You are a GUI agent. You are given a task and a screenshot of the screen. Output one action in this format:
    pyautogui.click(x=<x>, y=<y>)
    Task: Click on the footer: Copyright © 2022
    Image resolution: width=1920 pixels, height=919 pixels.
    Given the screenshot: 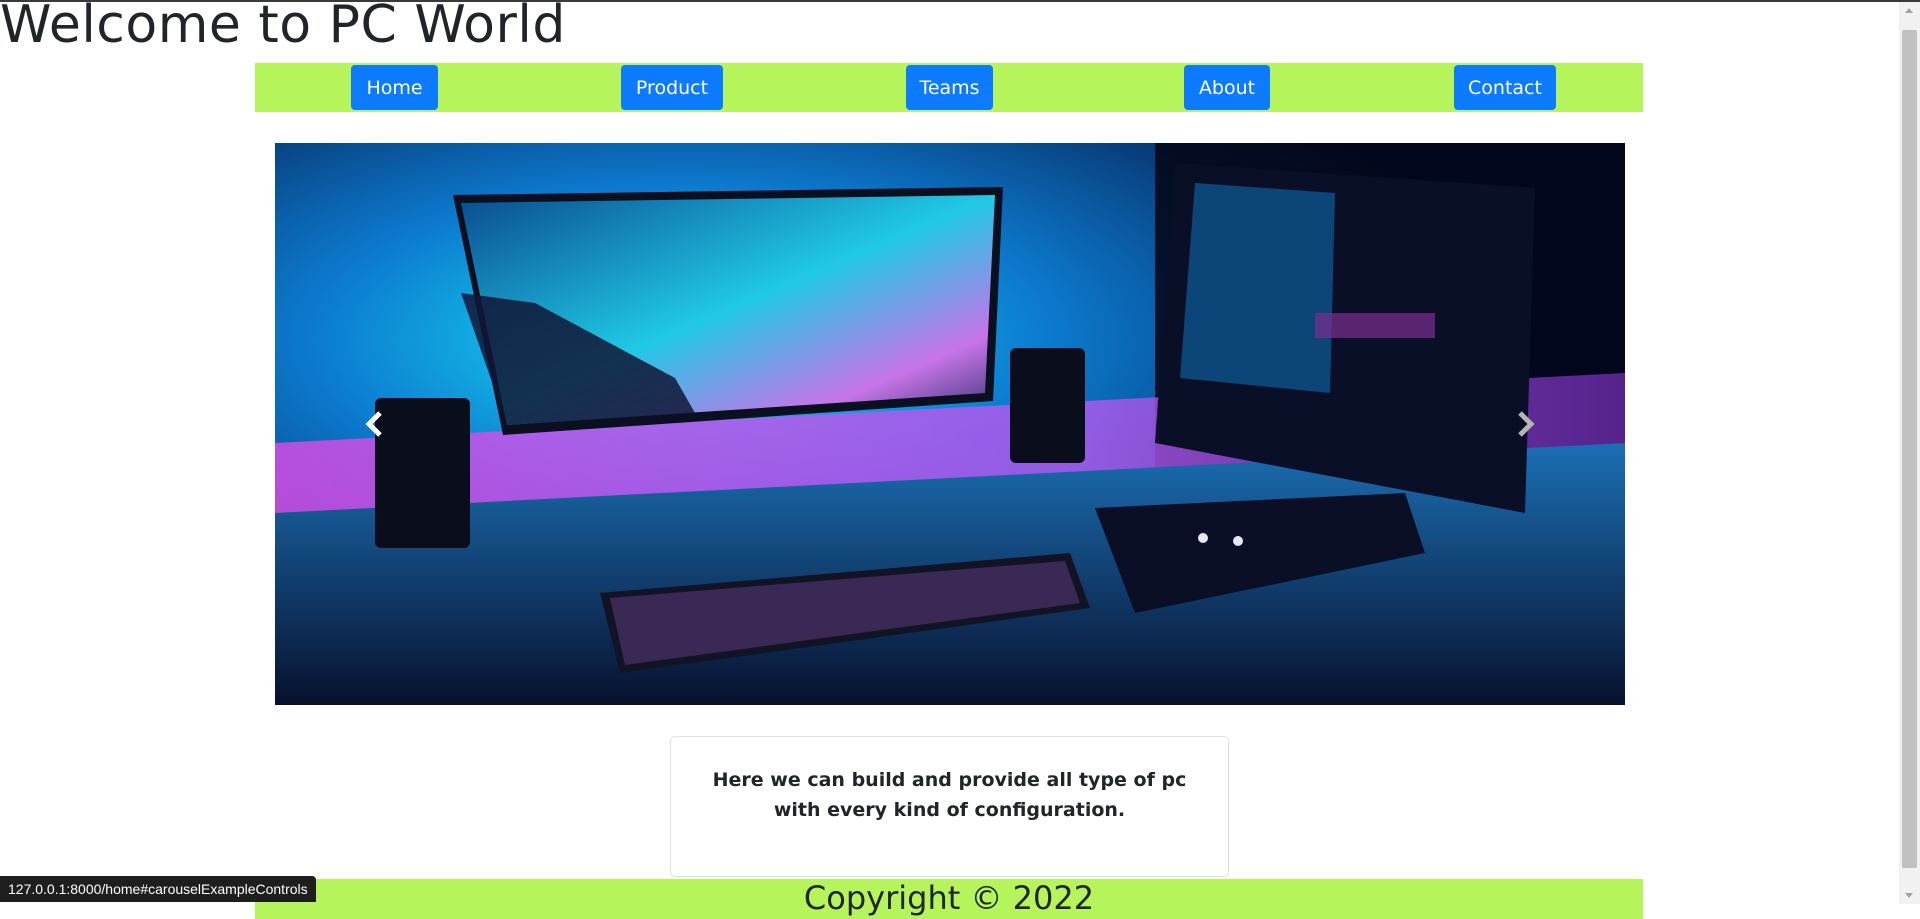 What is the action you would take?
    pyautogui.click(x=949, y=899)
    